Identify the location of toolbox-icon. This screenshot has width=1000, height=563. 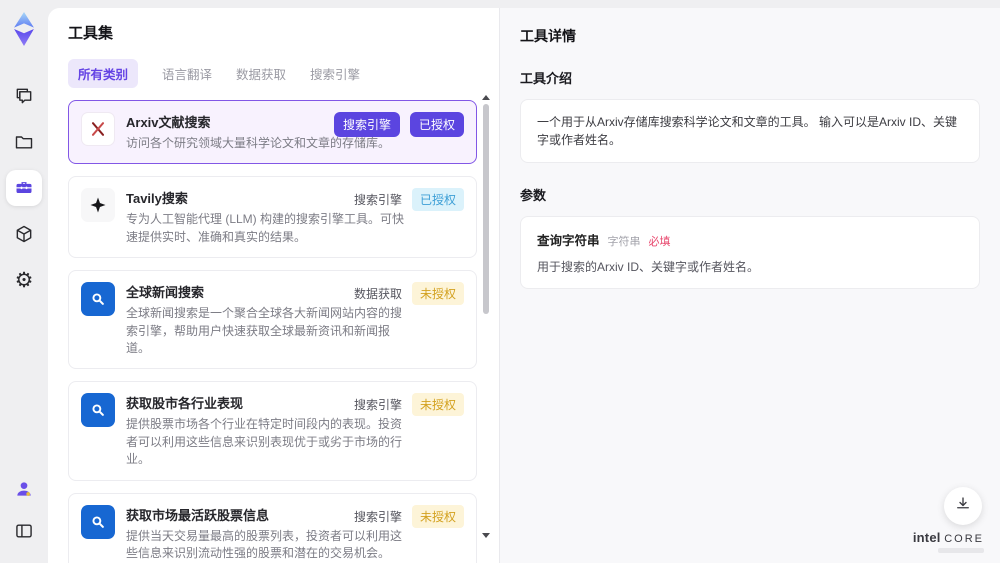
(24, 188).